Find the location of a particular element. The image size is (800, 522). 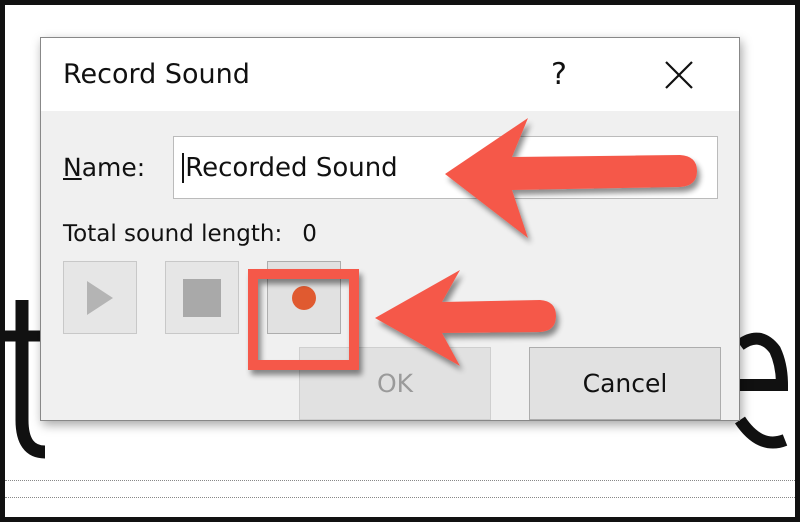

record-icon is located at coordinates (304, 298).